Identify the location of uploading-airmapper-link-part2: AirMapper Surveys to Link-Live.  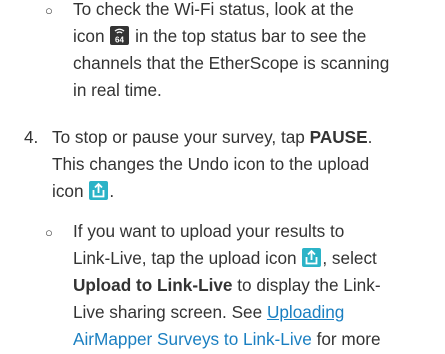
(192, 339).